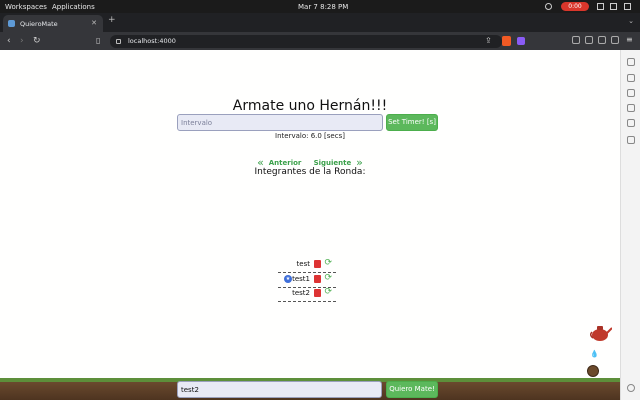 The image size is (640, 400). What do you see at coordinates (303, 264) in the screenshot?
I see `member-name: test` at bounding box center [303, 264].